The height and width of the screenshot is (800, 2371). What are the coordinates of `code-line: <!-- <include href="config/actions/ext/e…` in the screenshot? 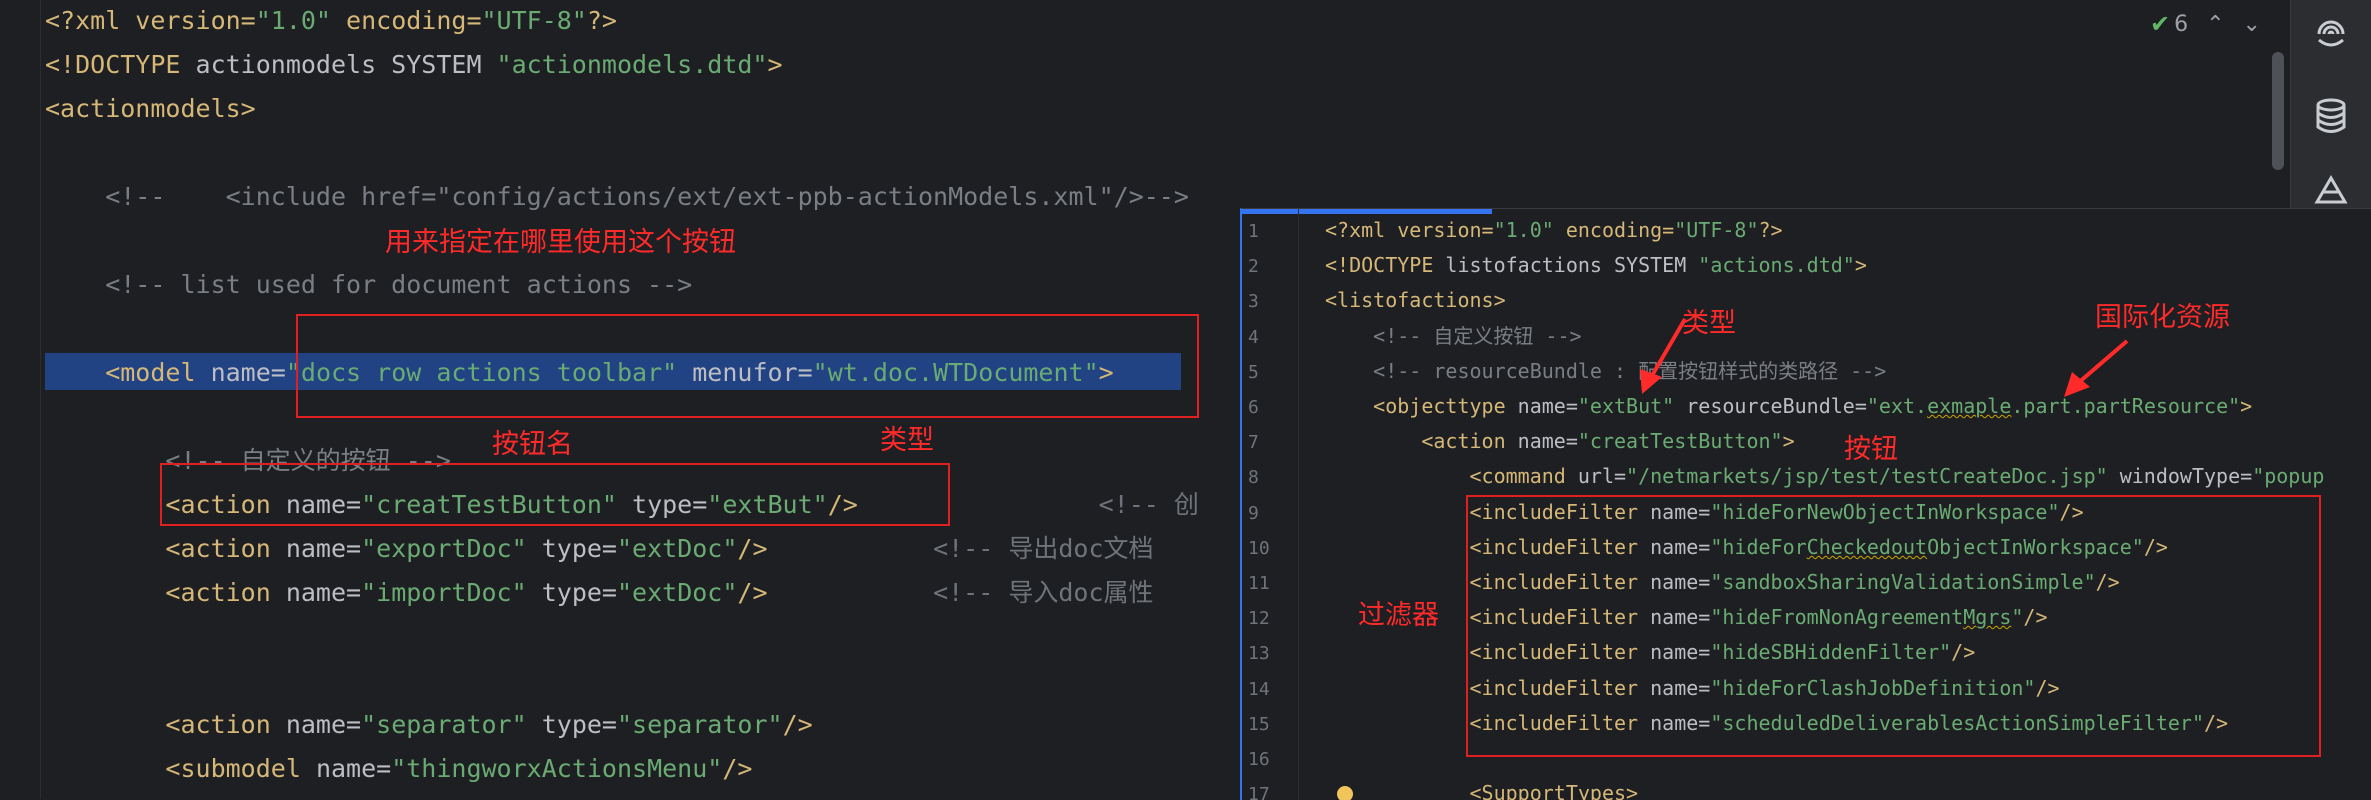 It's located at (617, 197).